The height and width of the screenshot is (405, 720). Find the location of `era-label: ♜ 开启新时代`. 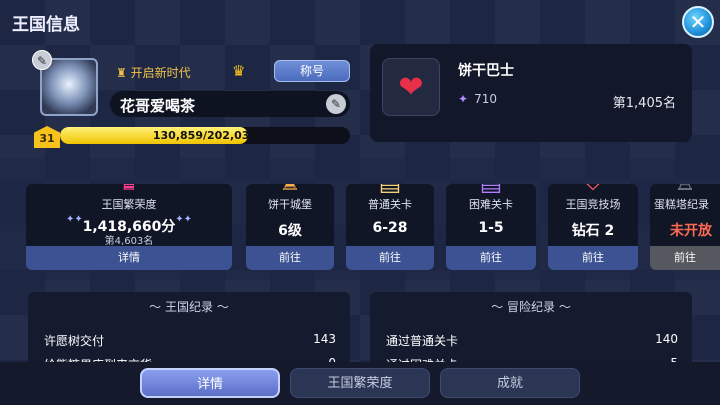

era-label: ♜ 开启新时代 is located at coordinates (153, 73).